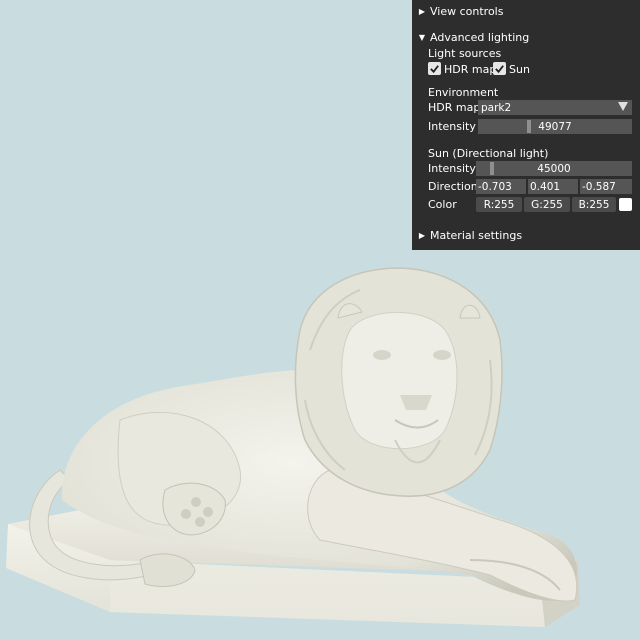  I want to click on color-r-button: R:255, so click(499, 204).